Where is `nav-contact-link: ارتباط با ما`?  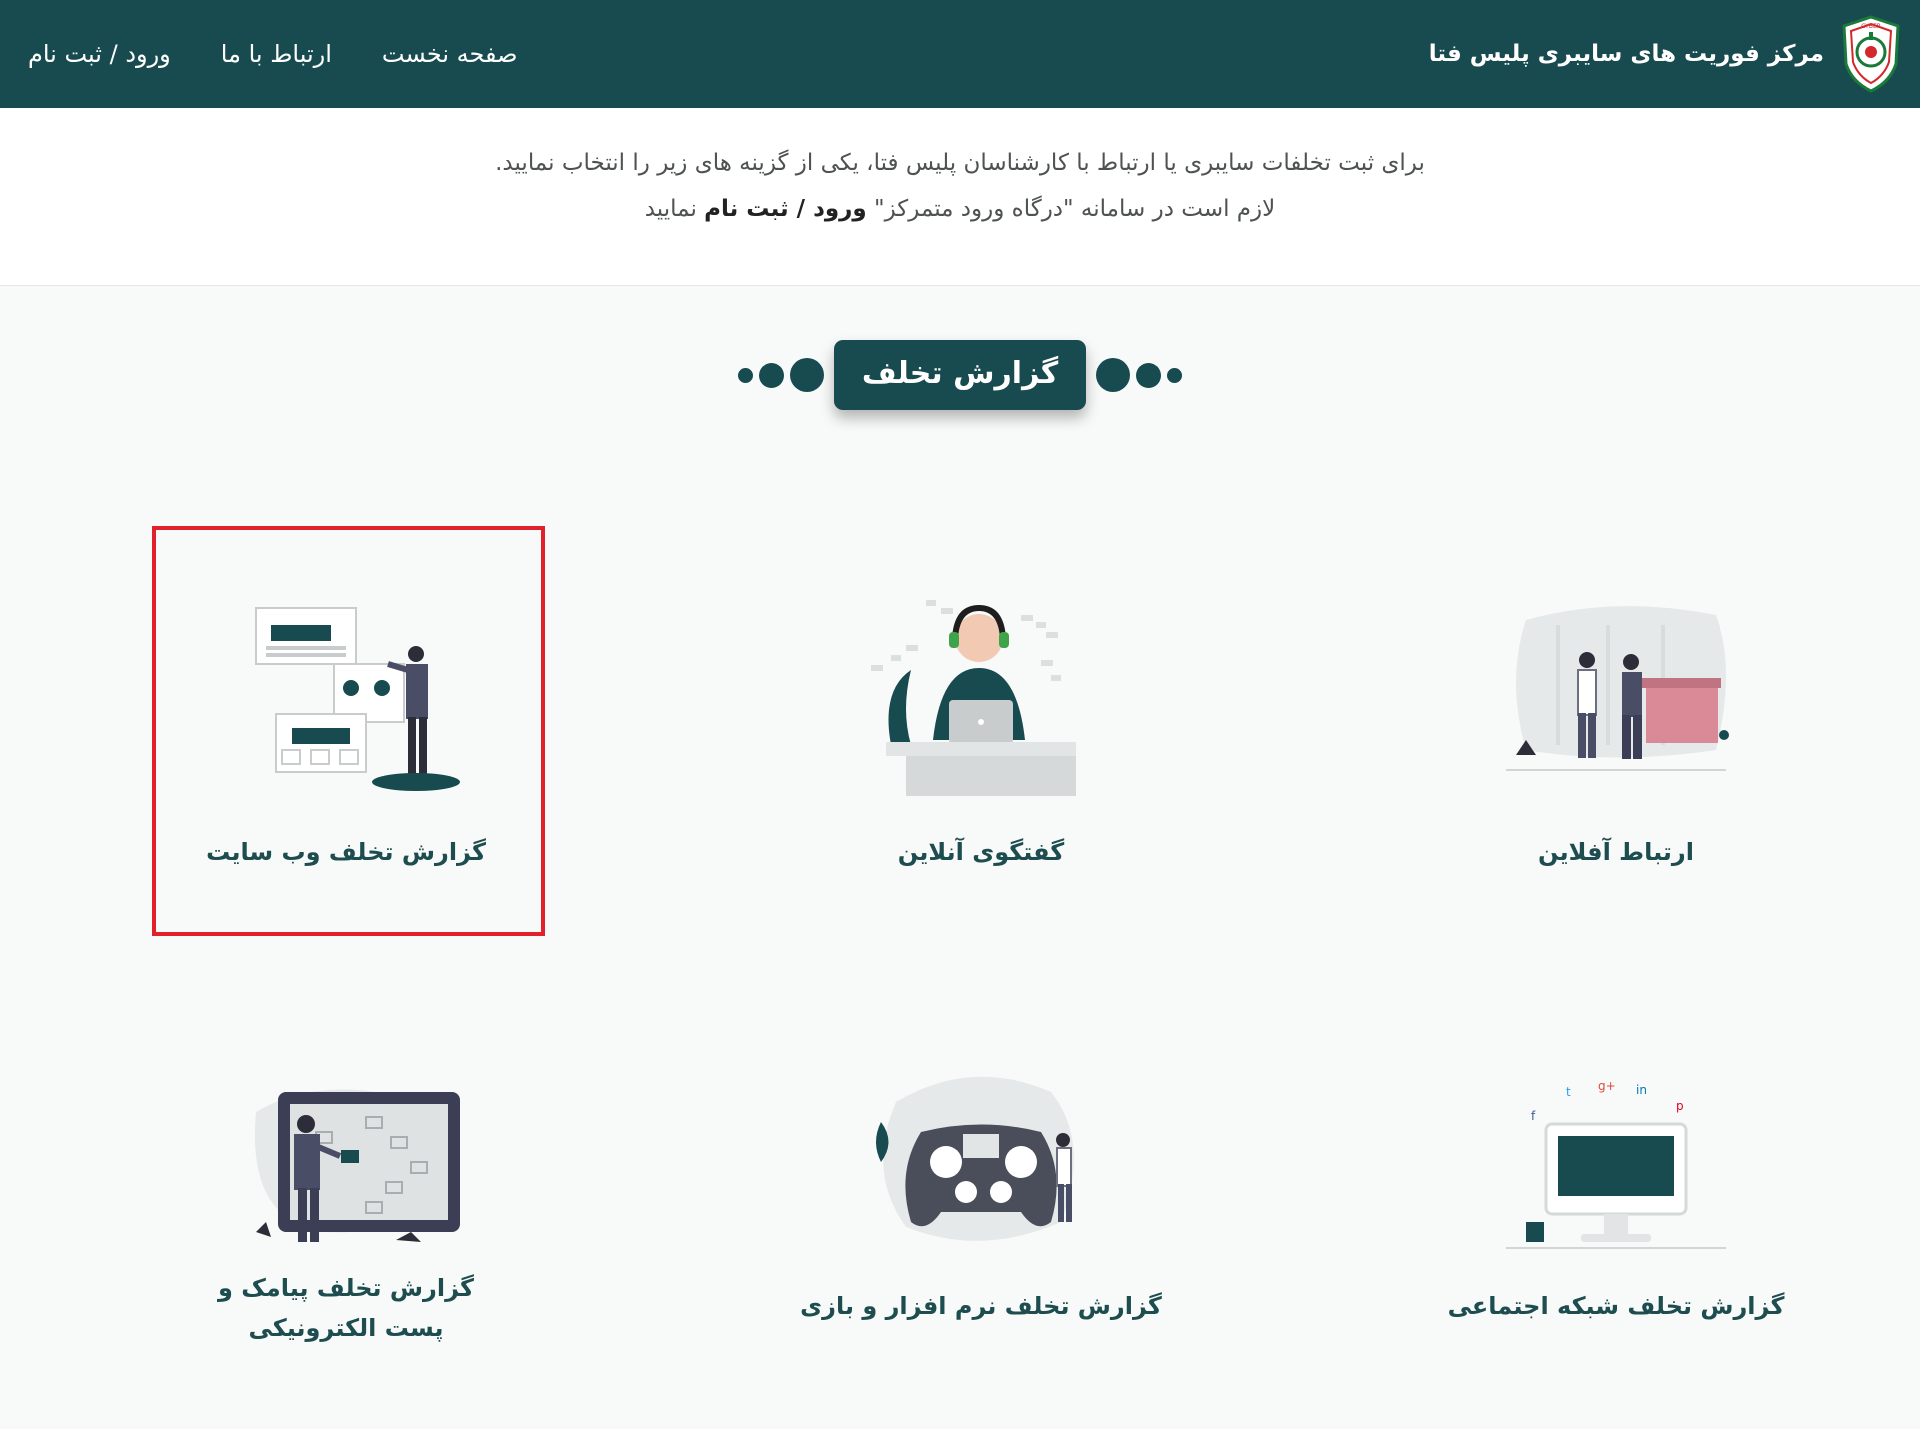
nav-contact-link: ارتباط با ما is located at coordinates (276, 54).